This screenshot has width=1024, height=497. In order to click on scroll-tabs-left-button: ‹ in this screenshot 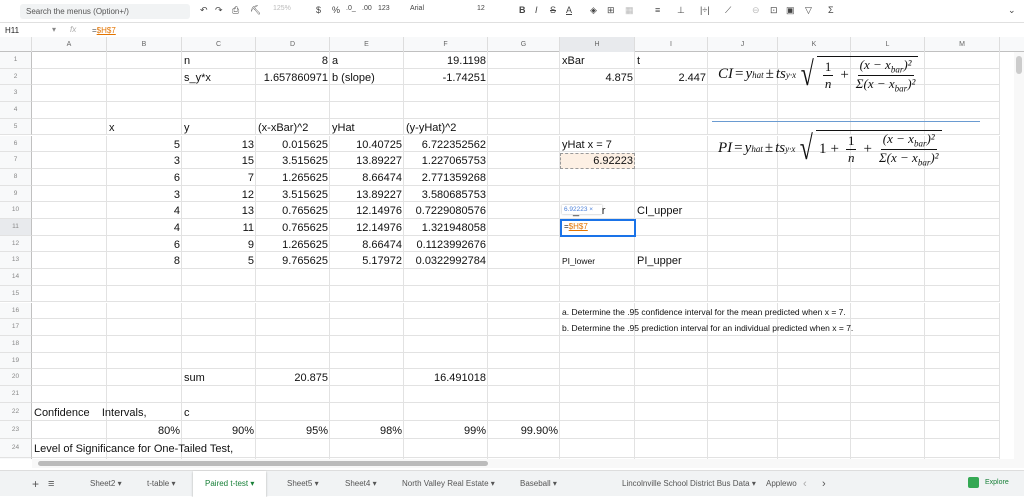, I will do `click(805, 484)`.